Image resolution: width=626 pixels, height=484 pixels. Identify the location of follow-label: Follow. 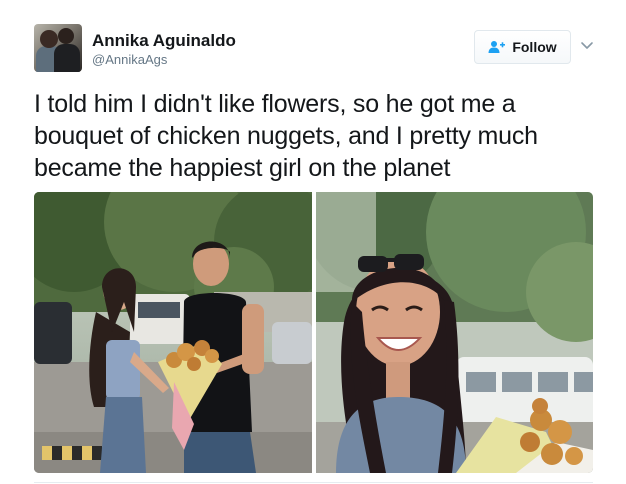
(534, 47).